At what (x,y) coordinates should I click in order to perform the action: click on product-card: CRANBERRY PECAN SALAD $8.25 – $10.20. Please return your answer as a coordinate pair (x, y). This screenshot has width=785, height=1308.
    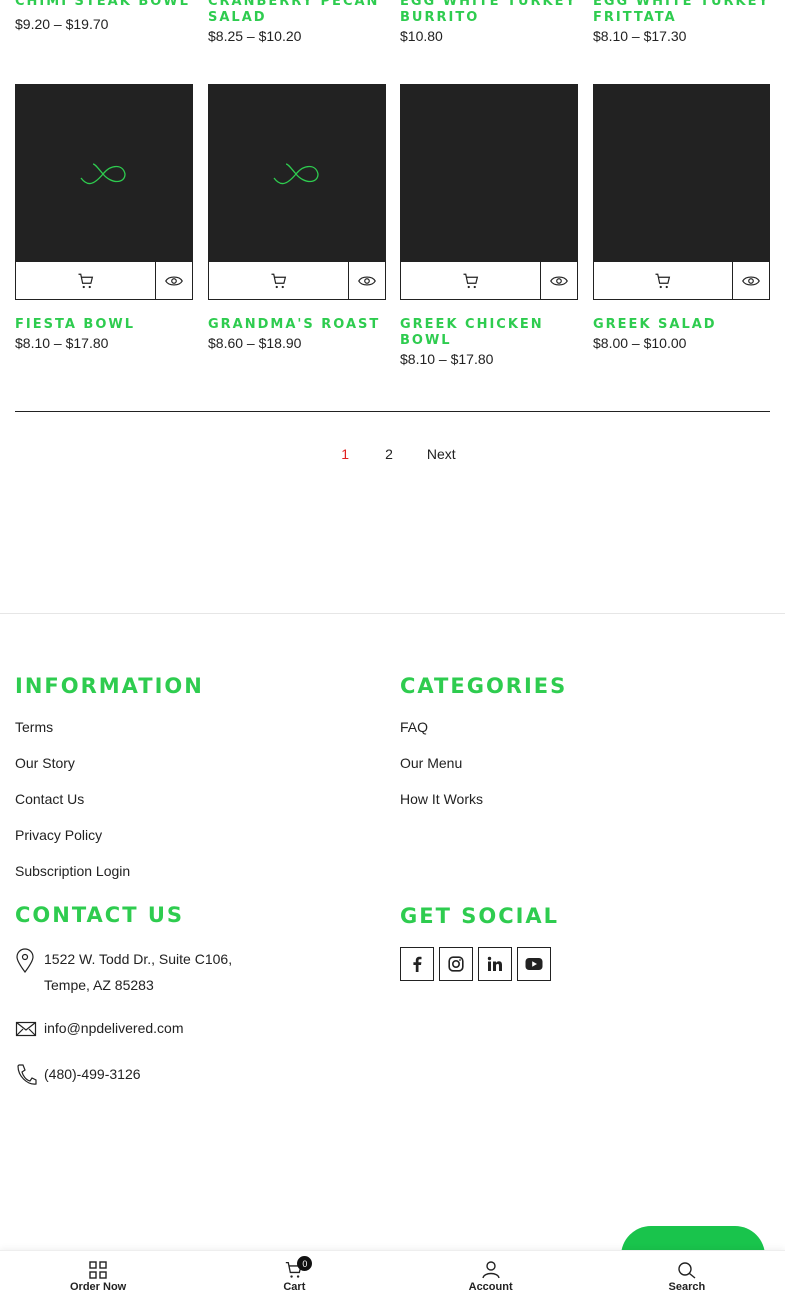
    Looking at the image, I should click on (297, 22).